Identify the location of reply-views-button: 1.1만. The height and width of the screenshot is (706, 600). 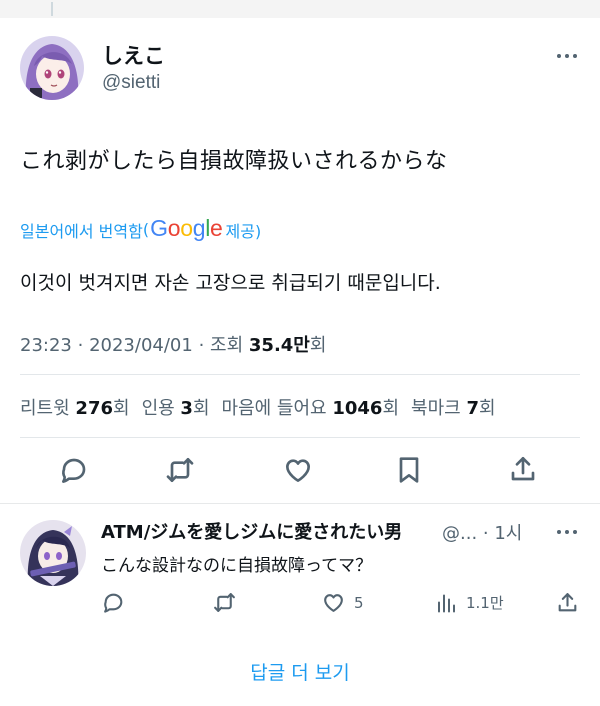
(470, 602).